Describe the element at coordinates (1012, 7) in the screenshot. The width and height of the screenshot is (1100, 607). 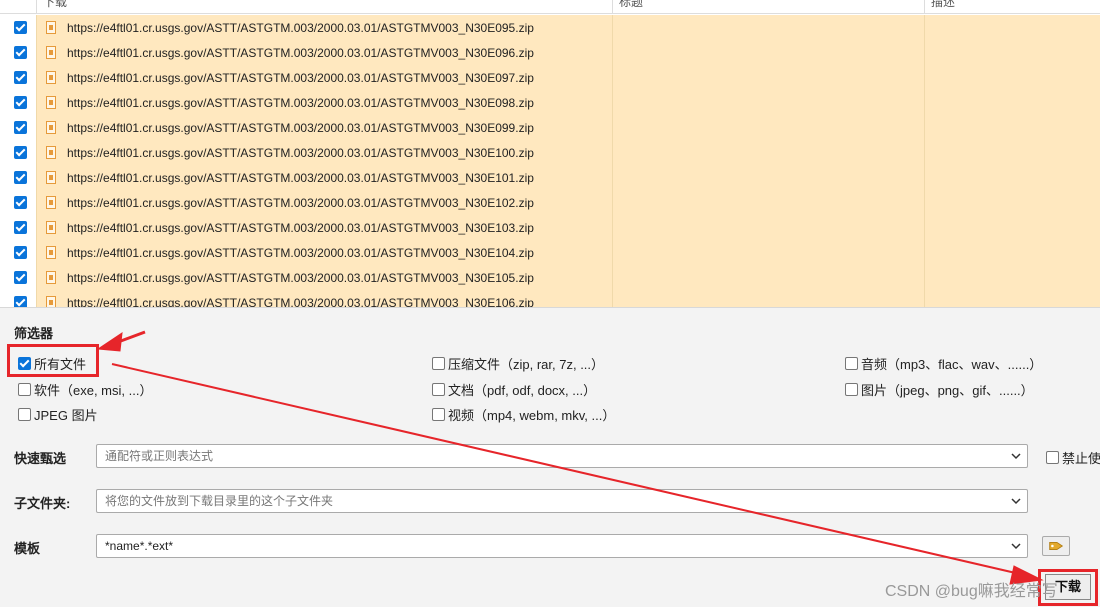
I see `column-description: 描述` at that location.